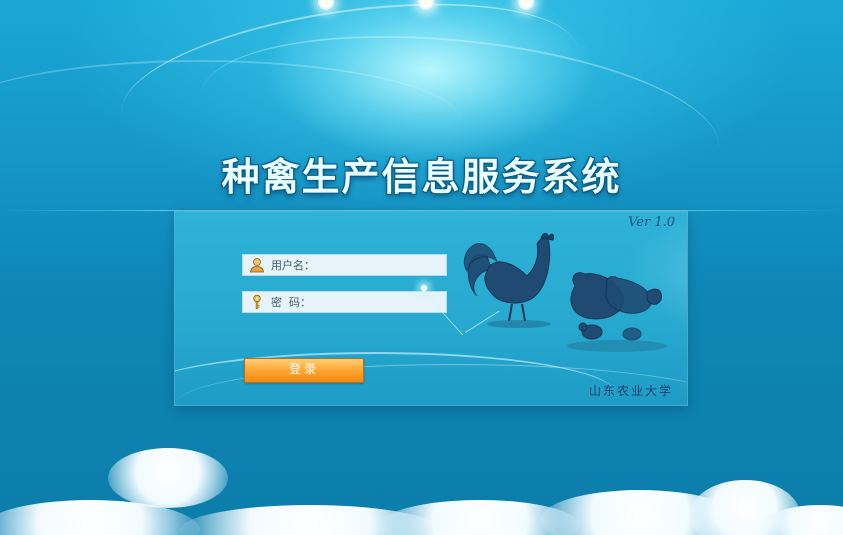 This screenshot has width=843, height=535. What do you see at coordinates (168, 478) in the screenshot?
I see `cloud` at bounding box center [168, 478].